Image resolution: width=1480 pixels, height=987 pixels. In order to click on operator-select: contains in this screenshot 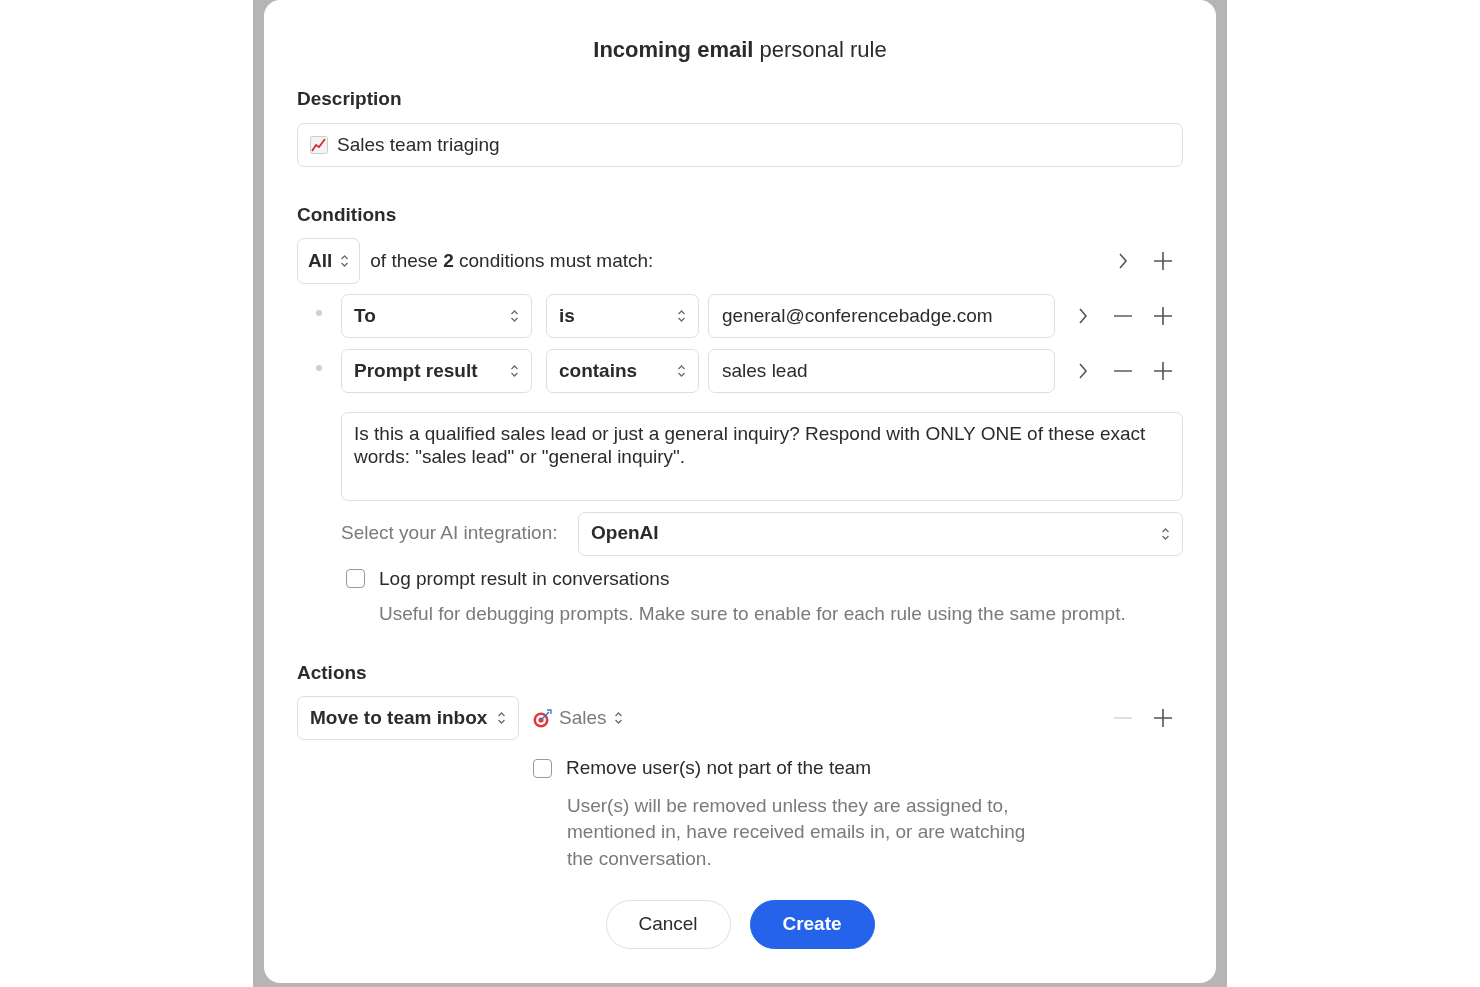, I will do `click(622, 371)`.